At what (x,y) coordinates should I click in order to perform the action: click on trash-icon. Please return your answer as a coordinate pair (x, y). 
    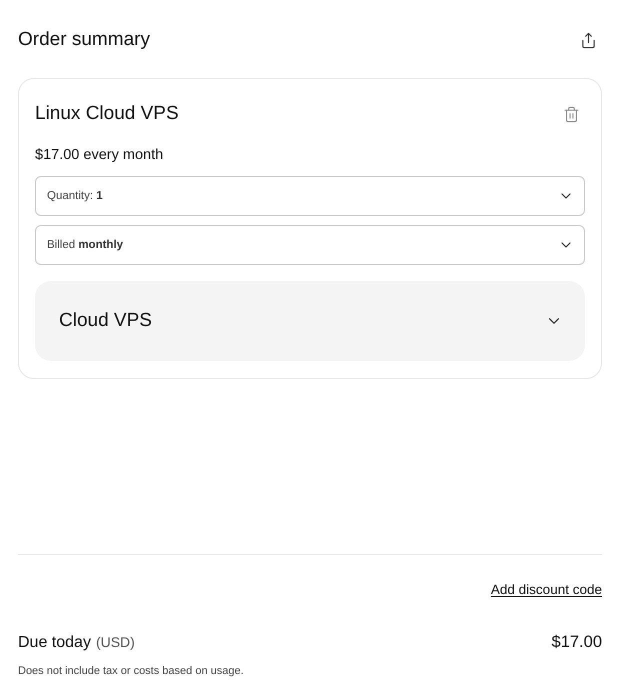
    Looking at the image, I should click on (571, 114).